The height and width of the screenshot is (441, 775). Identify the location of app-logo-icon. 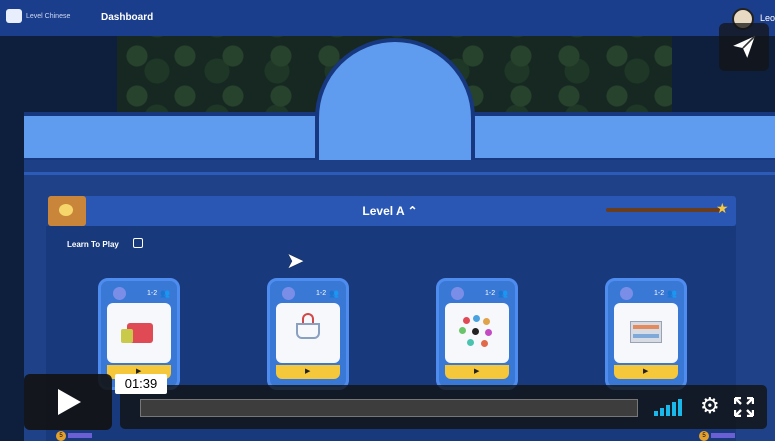
(14, 16).